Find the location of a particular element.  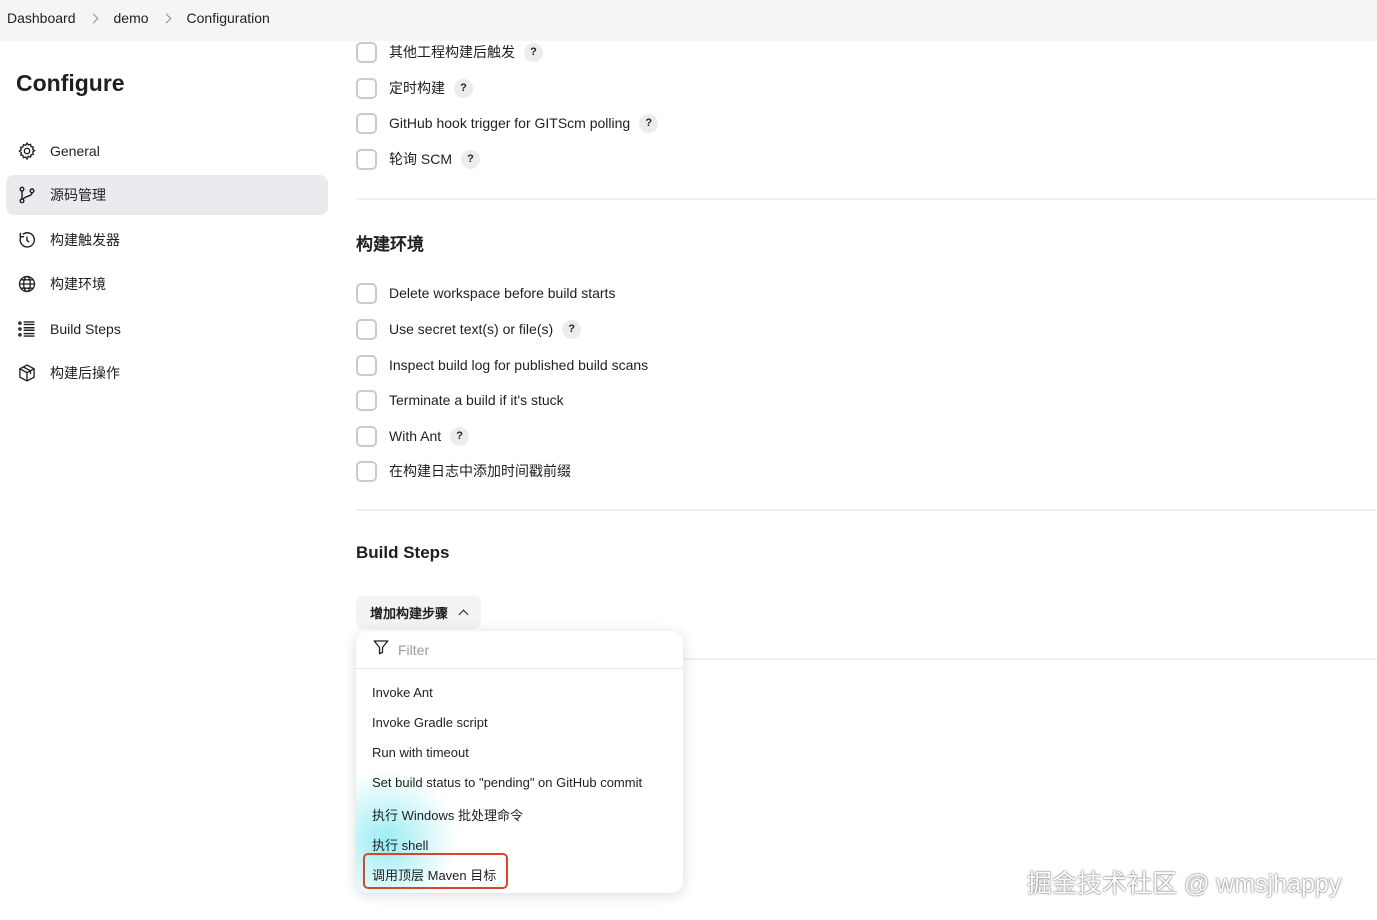

trigger-option: 轮询 SCM ? is located at coordinates (418, 159).